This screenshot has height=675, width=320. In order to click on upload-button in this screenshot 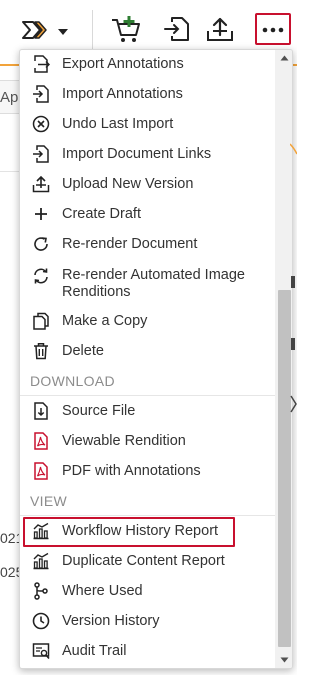, I will do `click(220, 31)`.